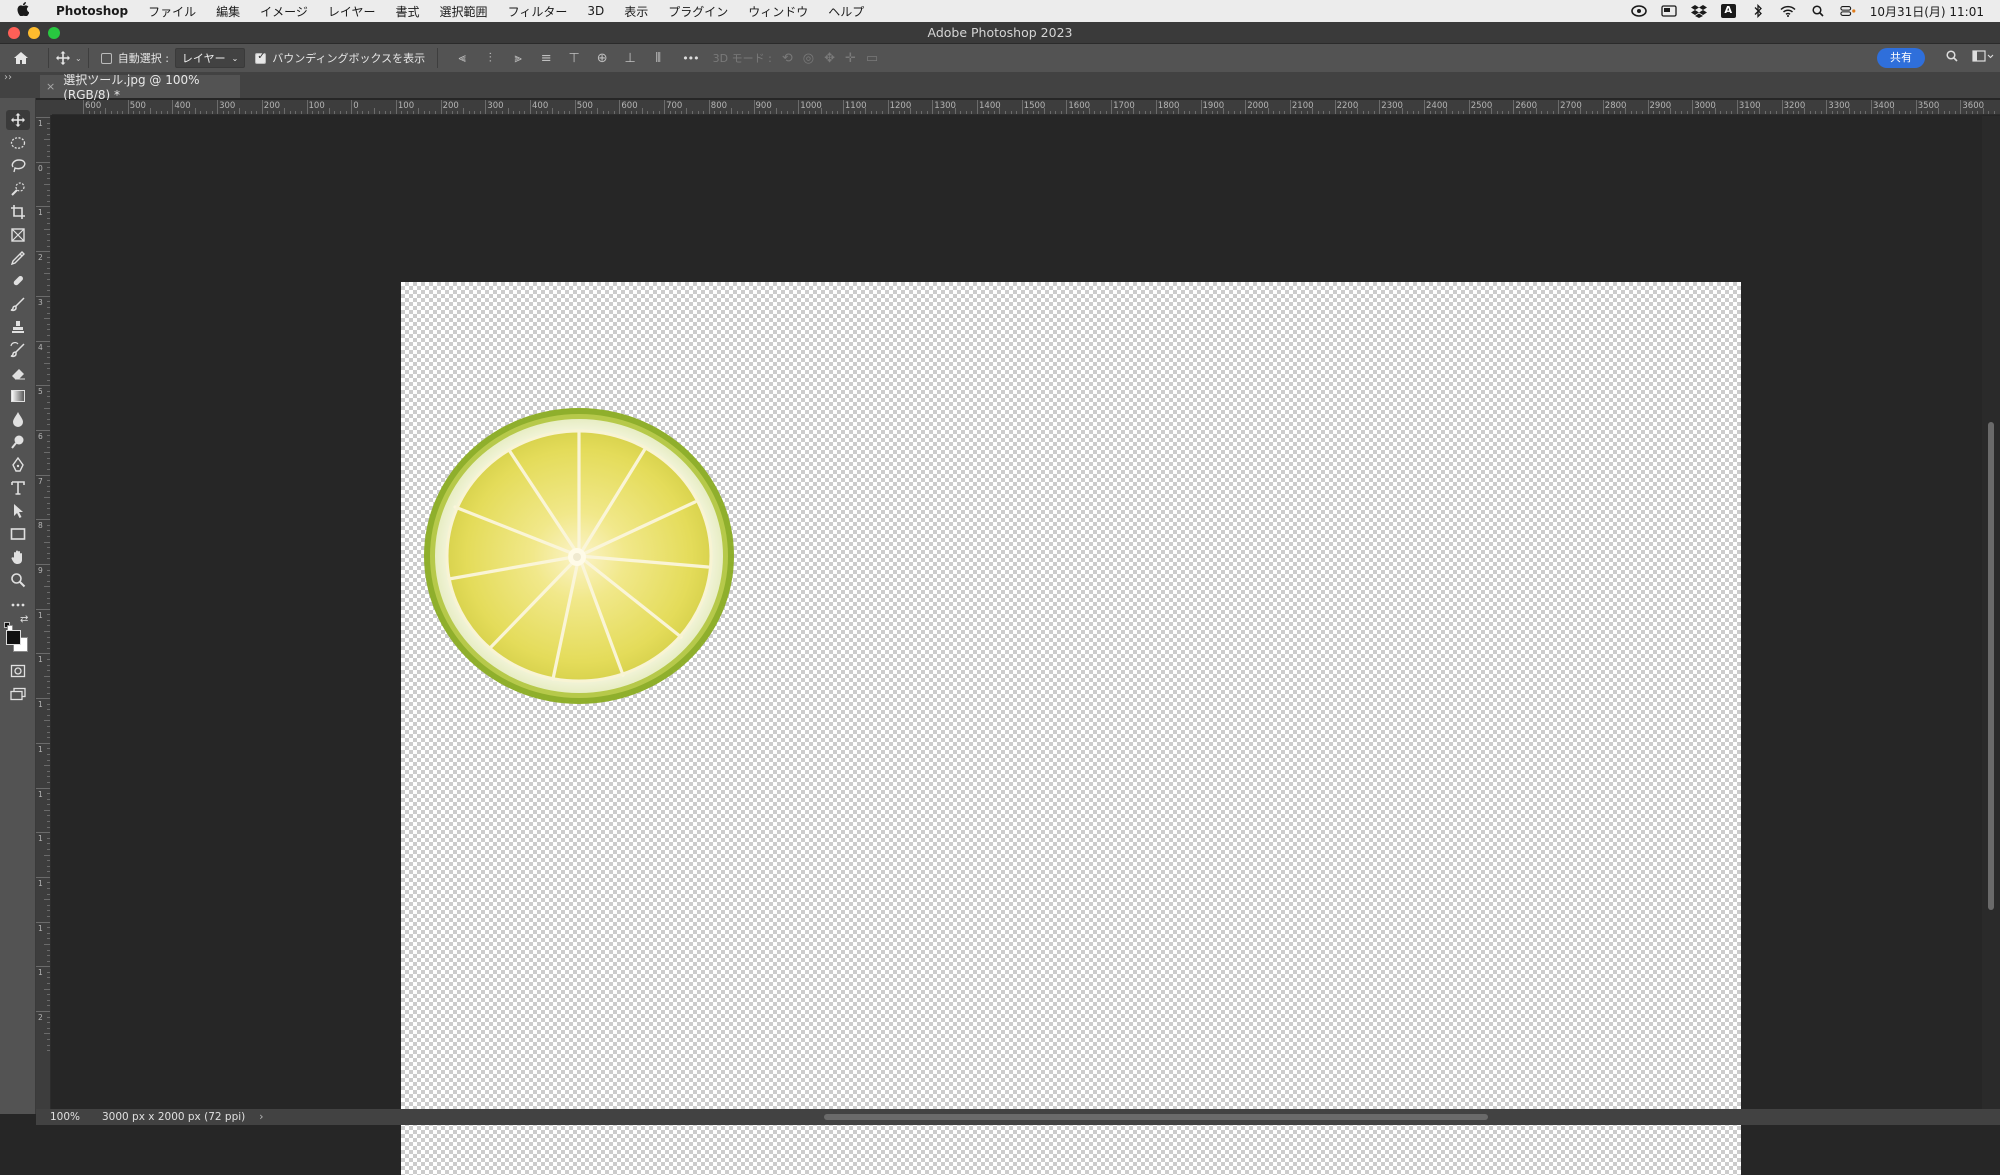 This screenshot has width=2000, height=1175. Describe the element at coordinates (50, 86) in the screenshot. I see `tab-close-icon: ×` at that location.